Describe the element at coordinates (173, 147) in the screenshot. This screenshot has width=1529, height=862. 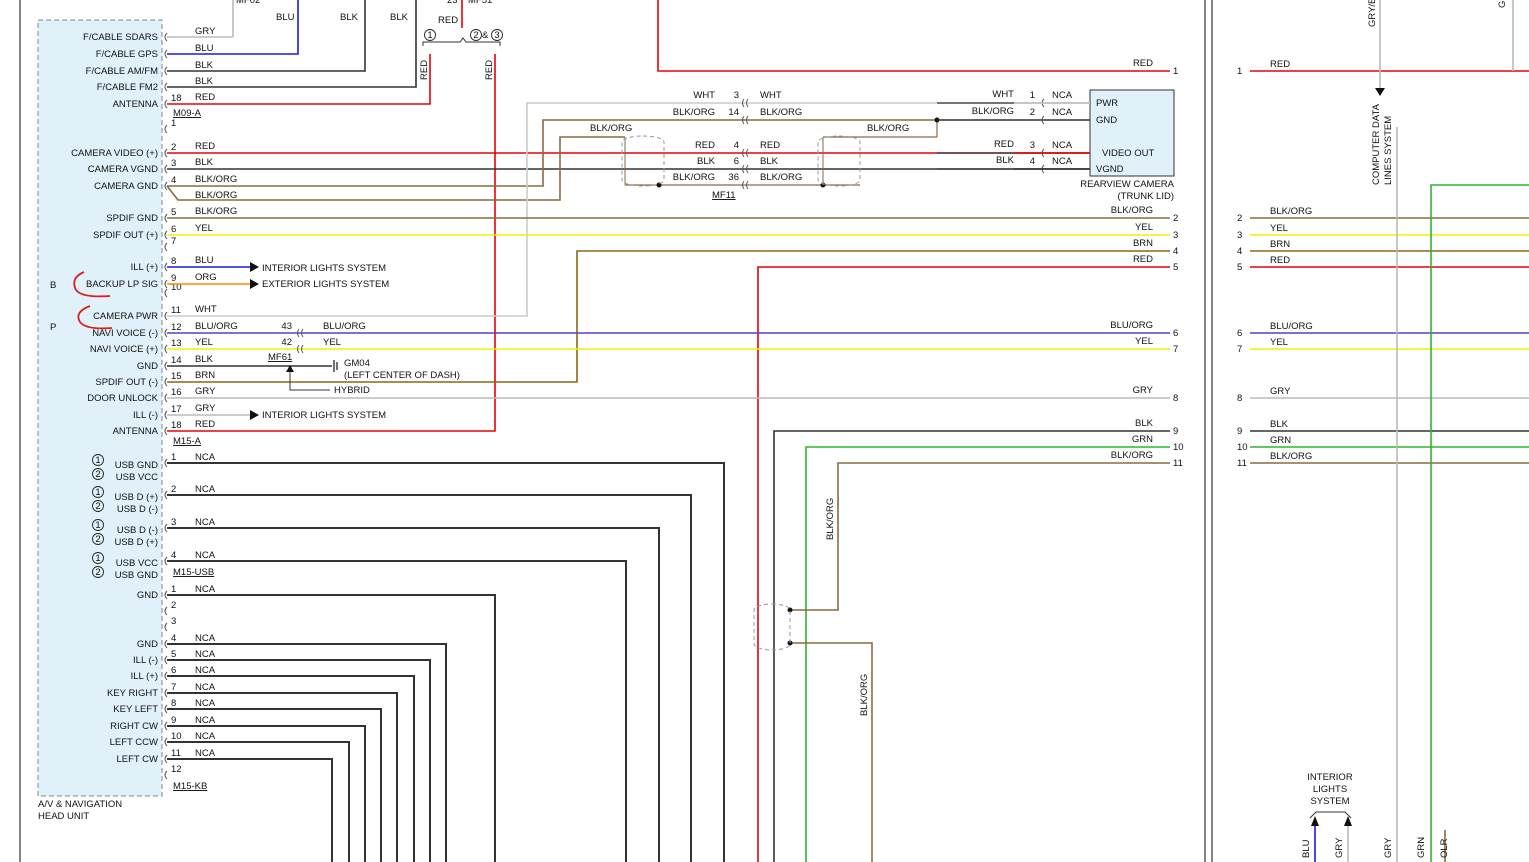
I see `hu-pin-num-6: 2` at that location.